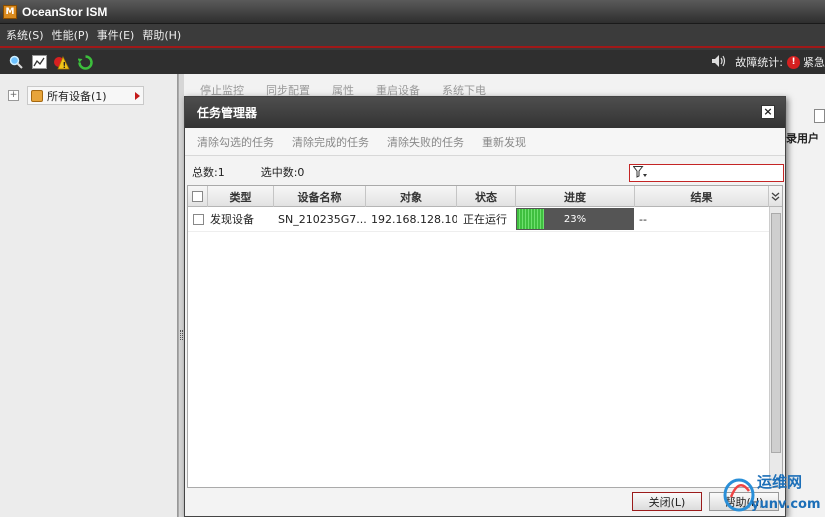 This screenshot has width=825, height=517. I want to click on app-title: OceanStor ISM, so click(65, 11).